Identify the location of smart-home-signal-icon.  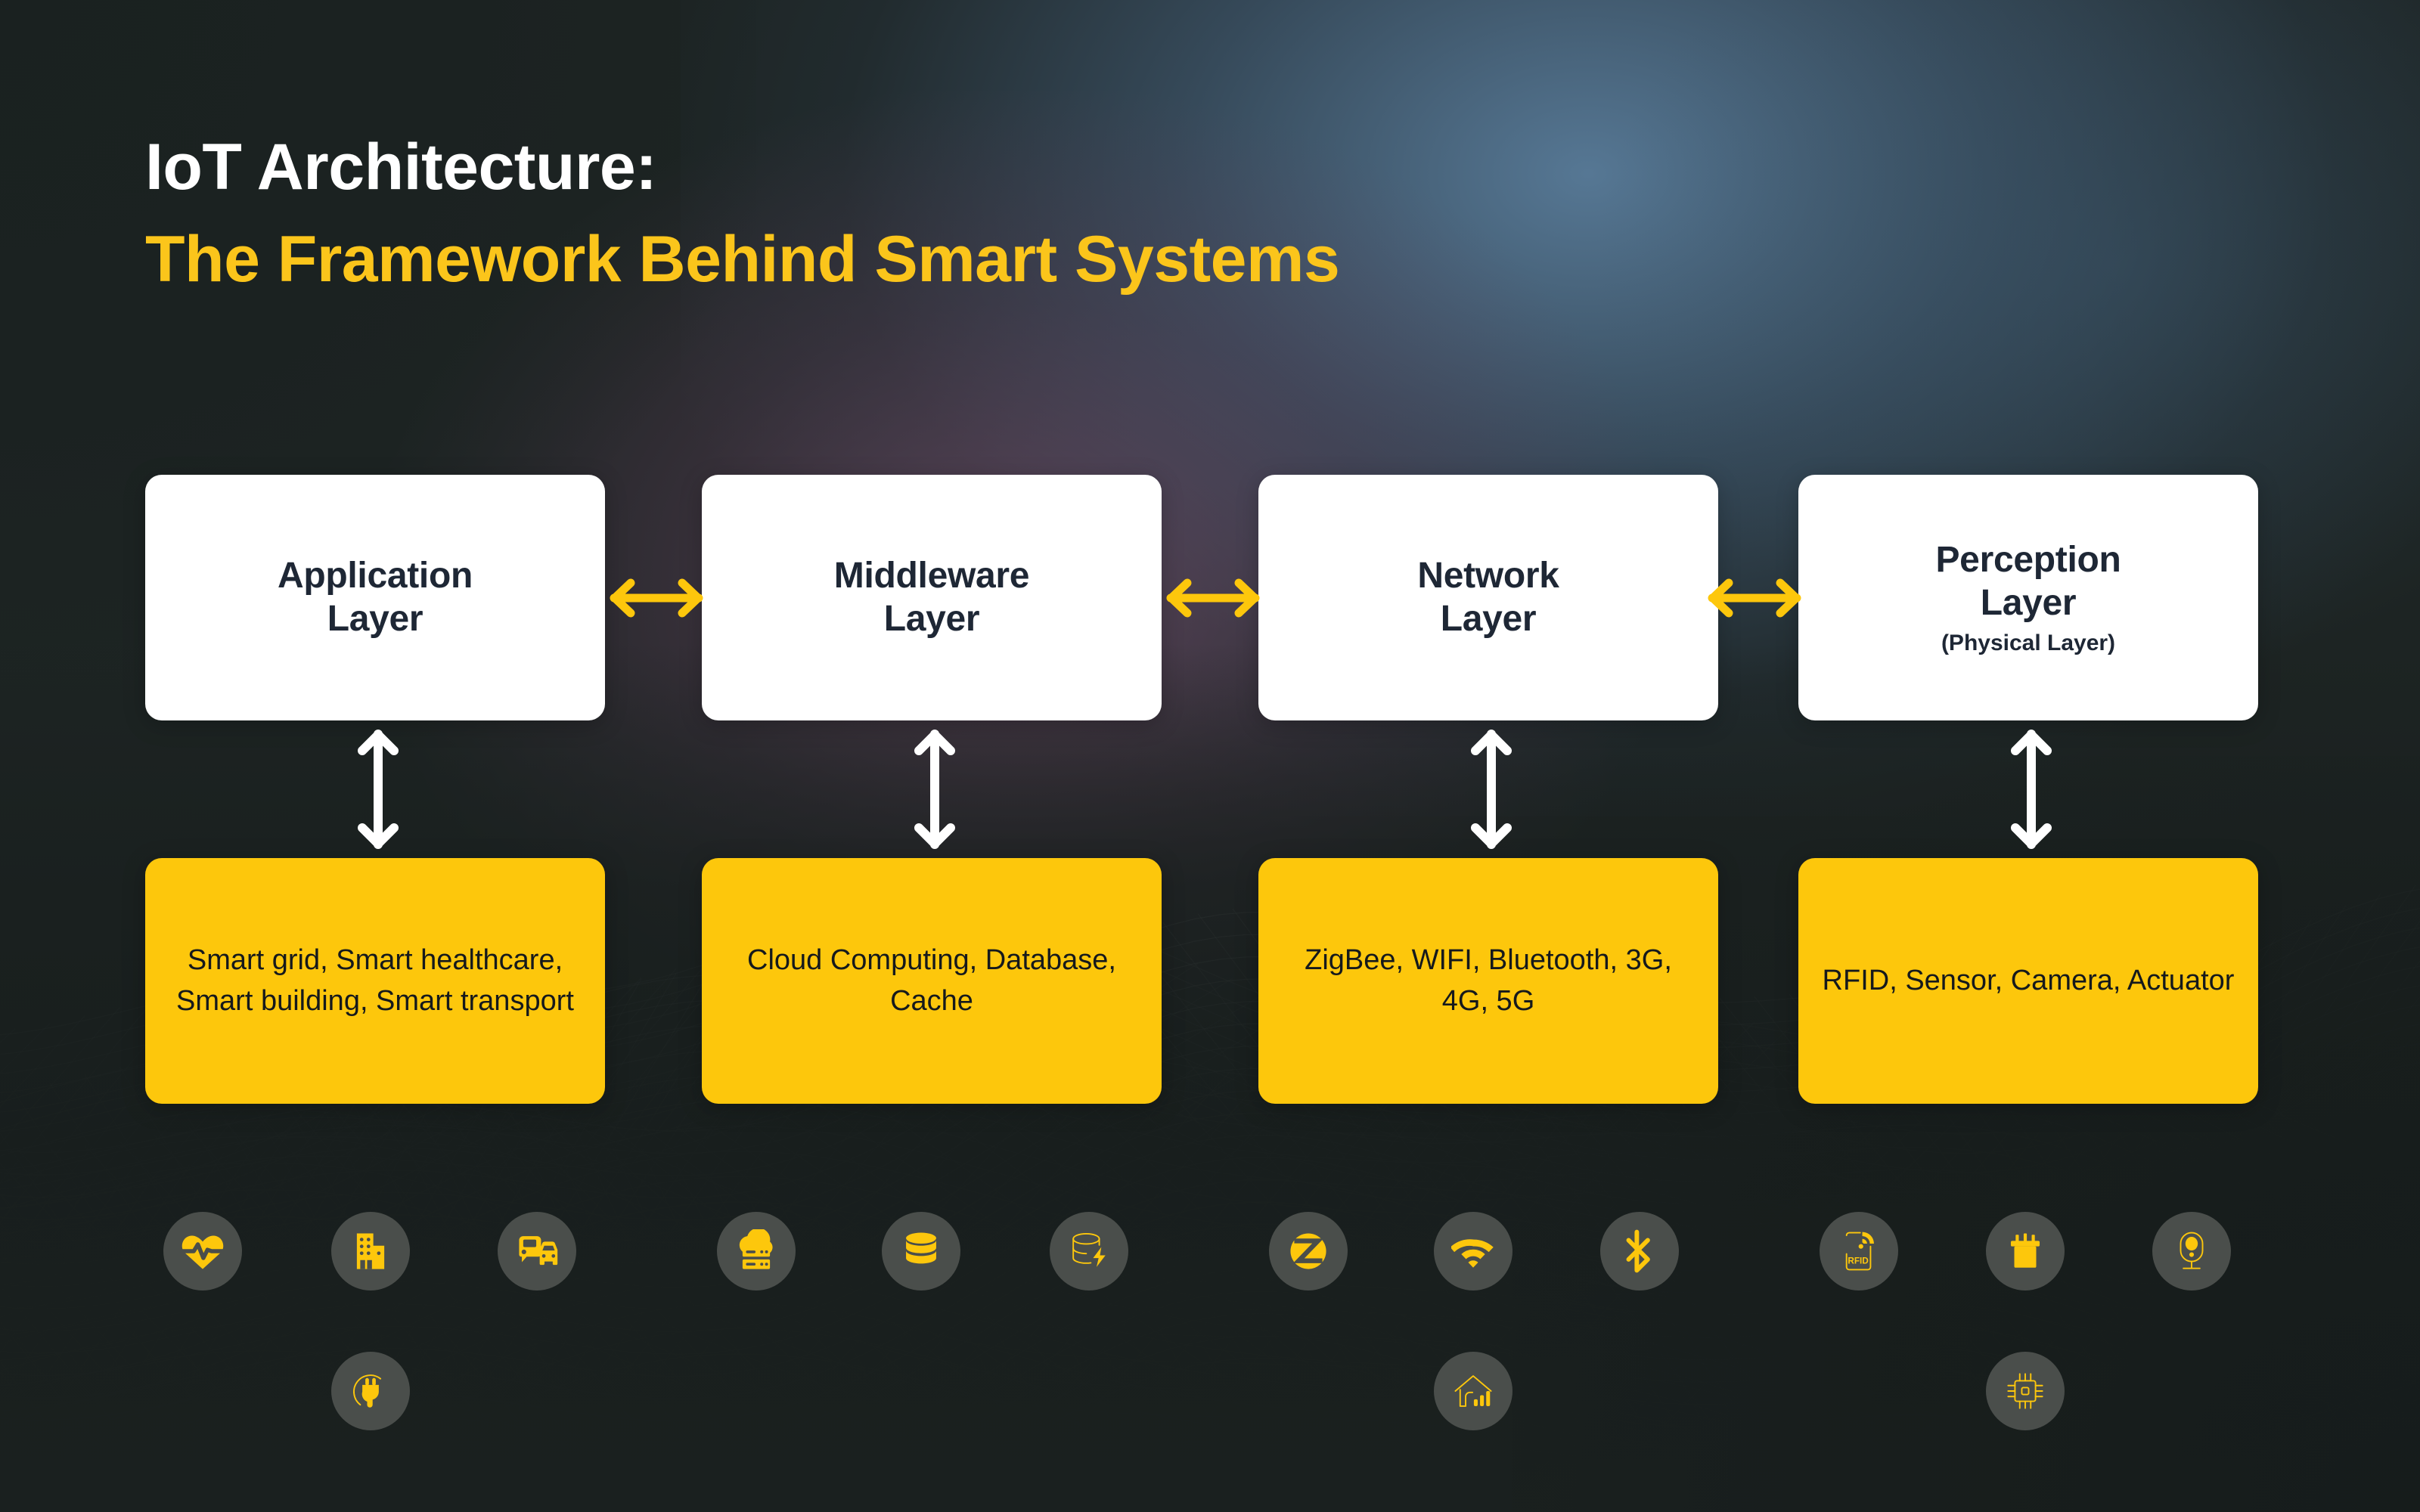
(1473, 1391).